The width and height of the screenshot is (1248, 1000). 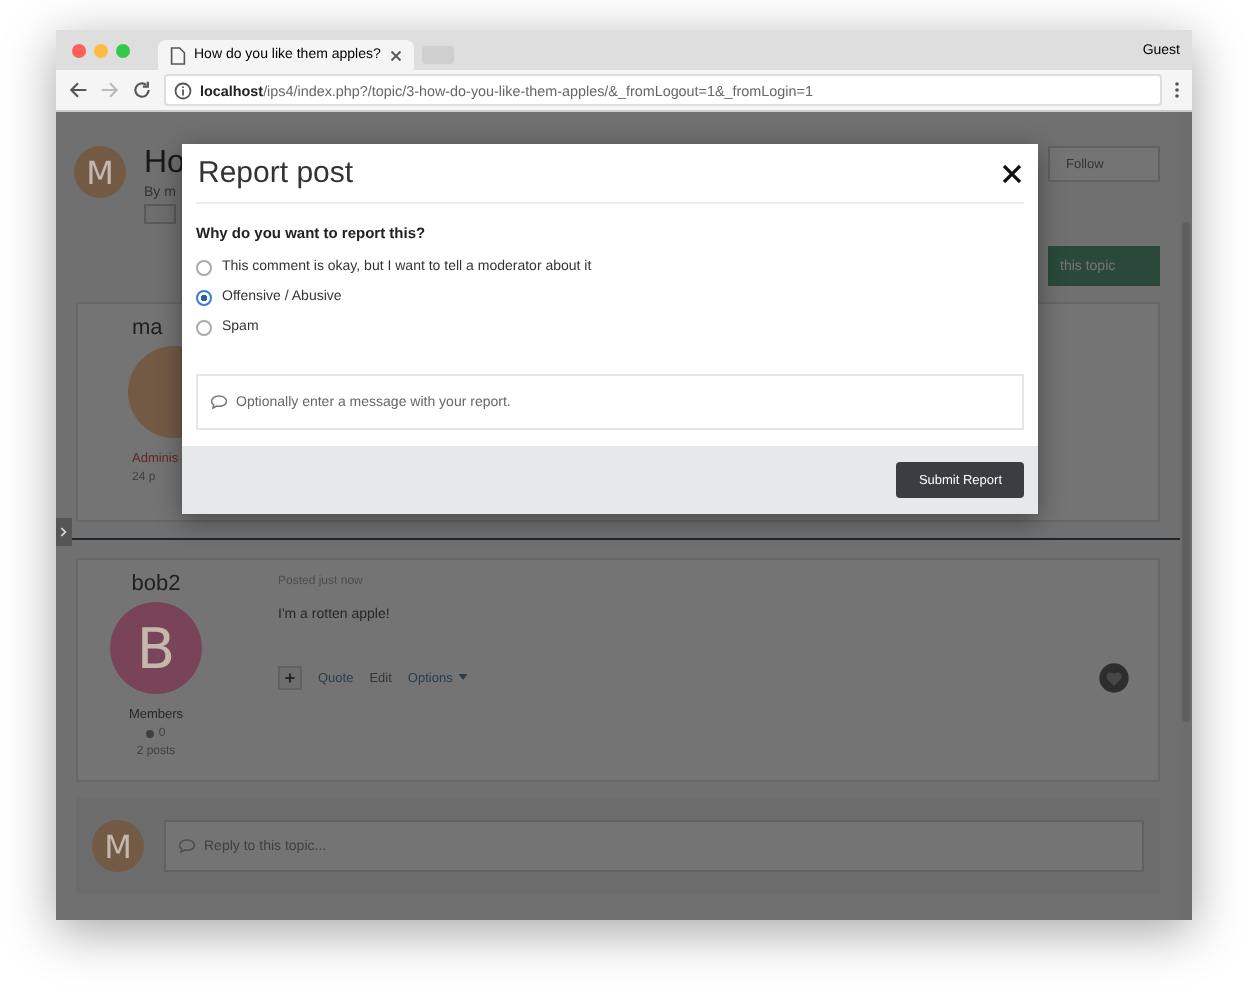 I want to click on chevron-right-icon, so click(x=64, y=532).